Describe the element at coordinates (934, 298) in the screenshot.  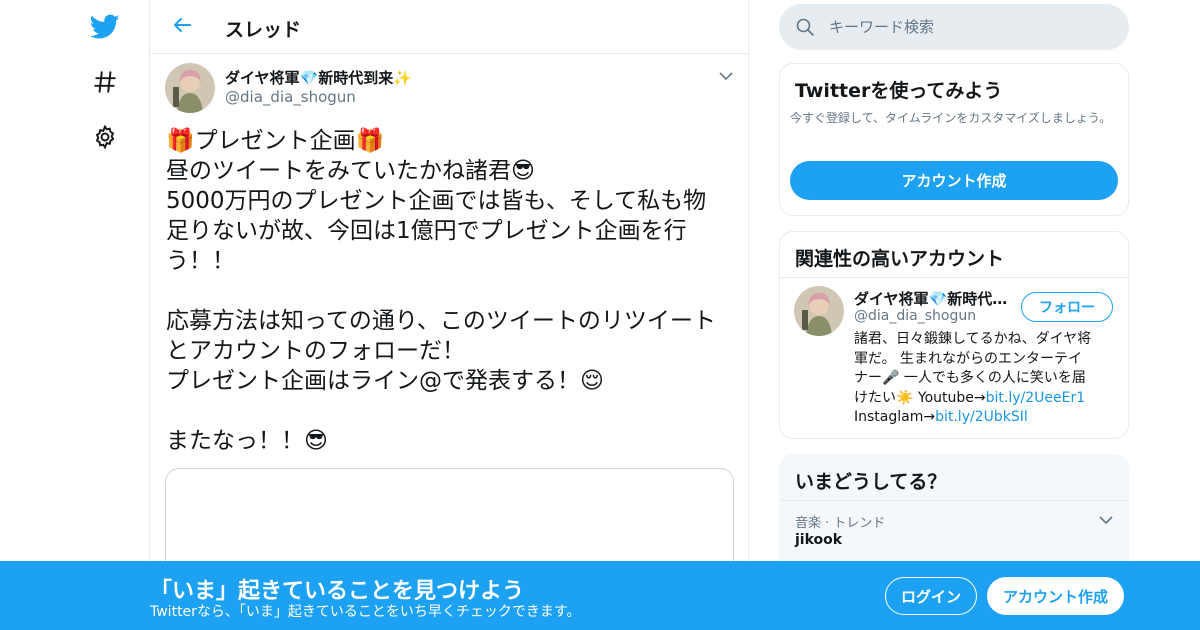
I see `related-account-name: ダイヤ将軍💎新時代到来✨` at that location.